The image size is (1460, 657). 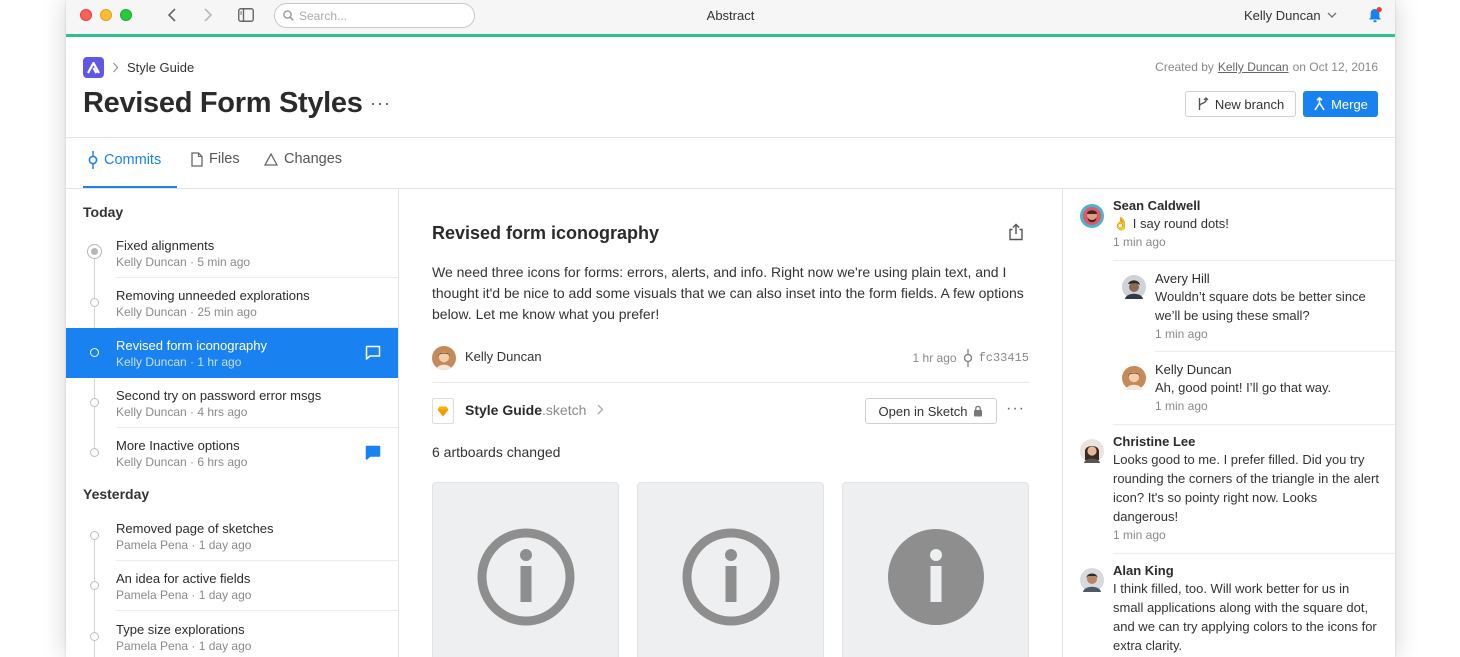 What do you see at coordinates (730, 411) in the screenshot?
I see `file-row: Style Guide.sketch Open in Sketch ···` at bounding box center [730, 411].